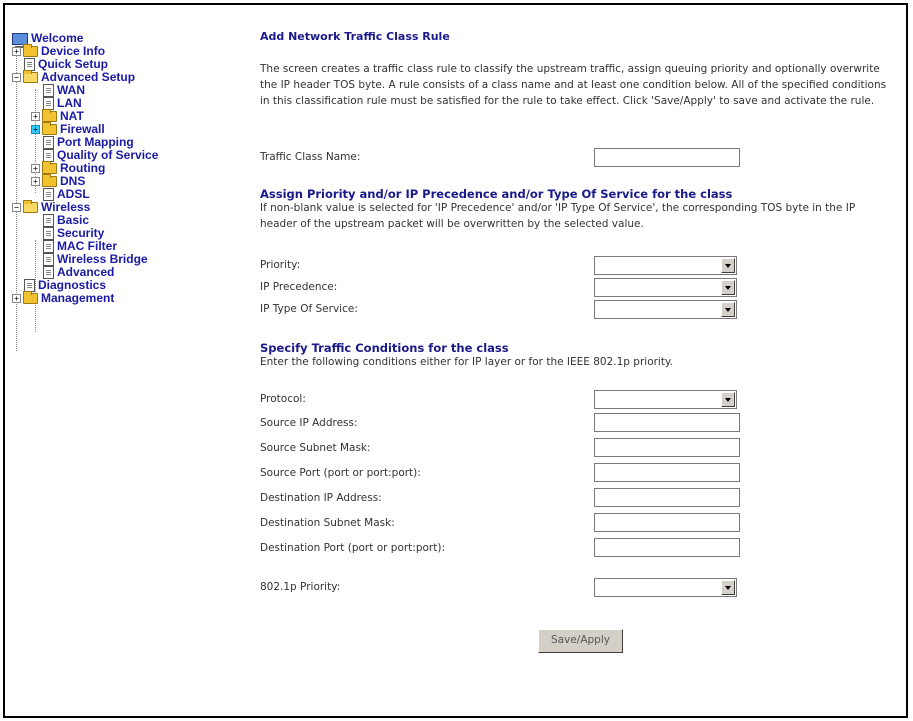 This screenshot has height=721, width=913. What do you see at coordinates (667, 497) in the screenshot?
I see `destination-ip-input` at bounding box center [667, 497].